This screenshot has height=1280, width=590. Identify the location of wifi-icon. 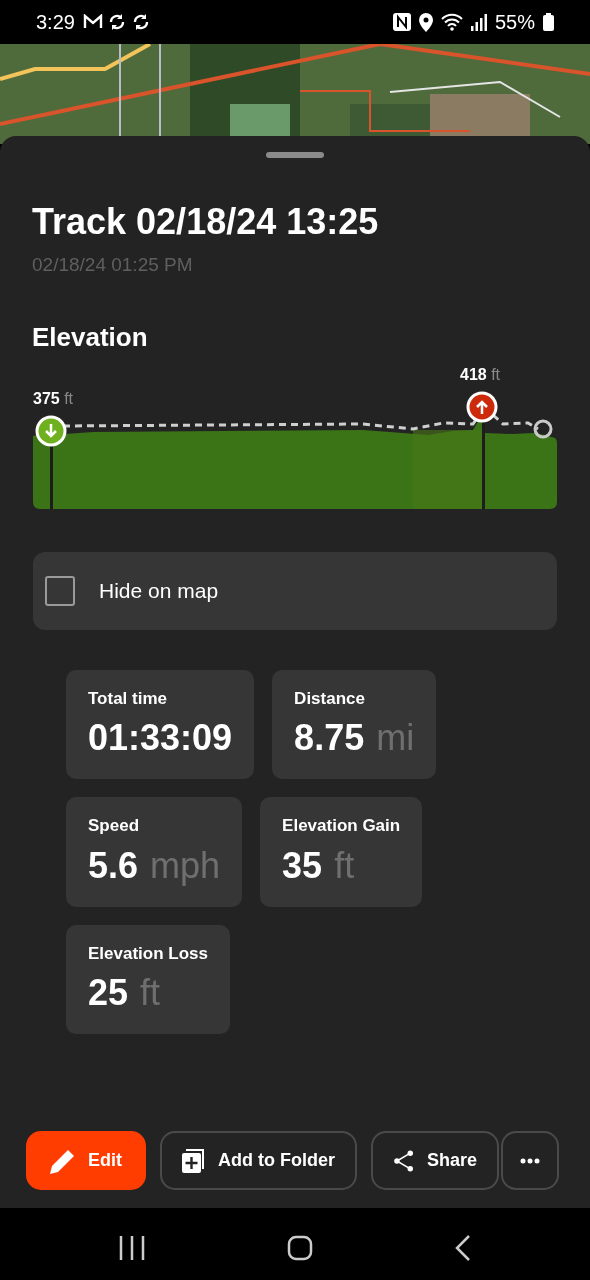
(451, 22).